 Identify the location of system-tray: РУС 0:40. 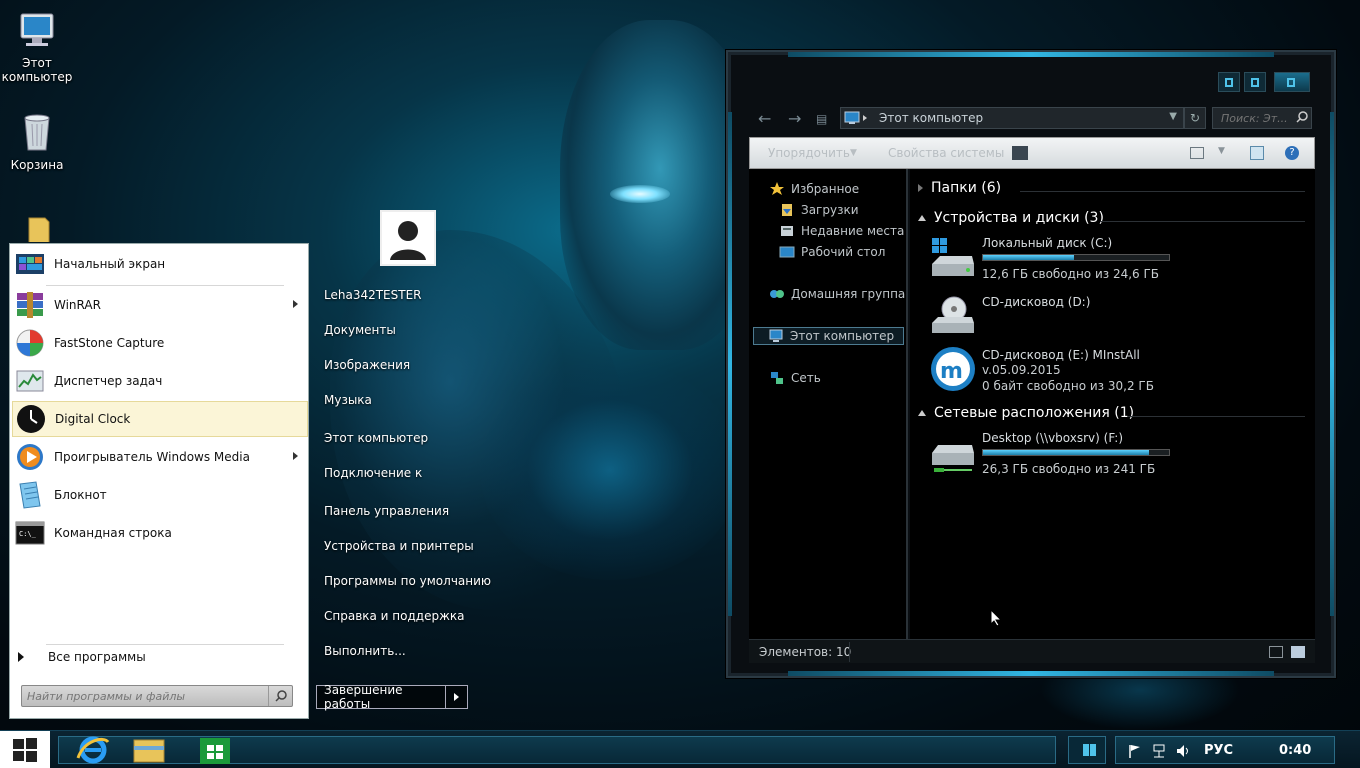
(1225, 750).